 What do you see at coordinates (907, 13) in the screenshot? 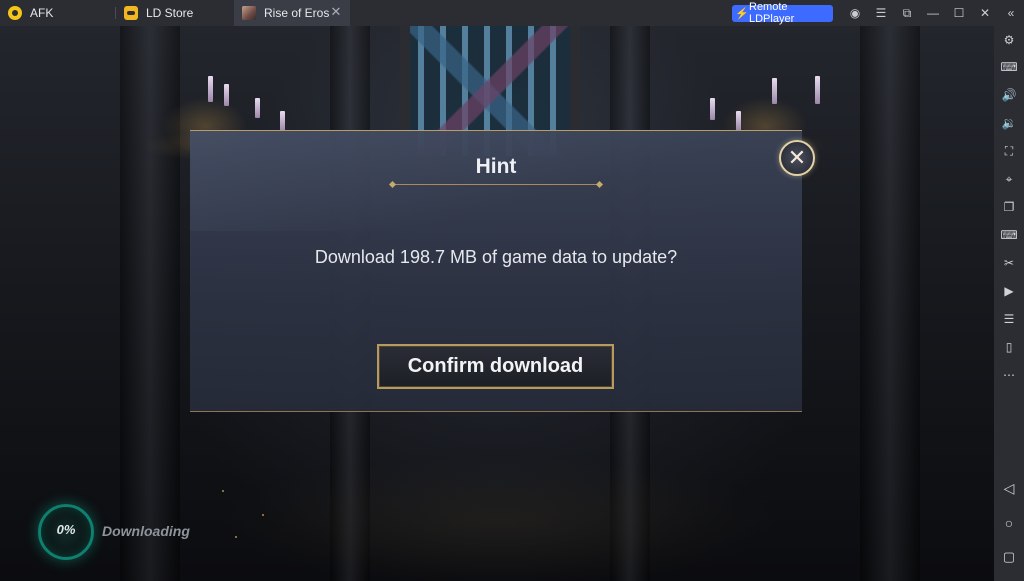
I see `restore-window-icon: ⧉` at bounding box center [907, 13].